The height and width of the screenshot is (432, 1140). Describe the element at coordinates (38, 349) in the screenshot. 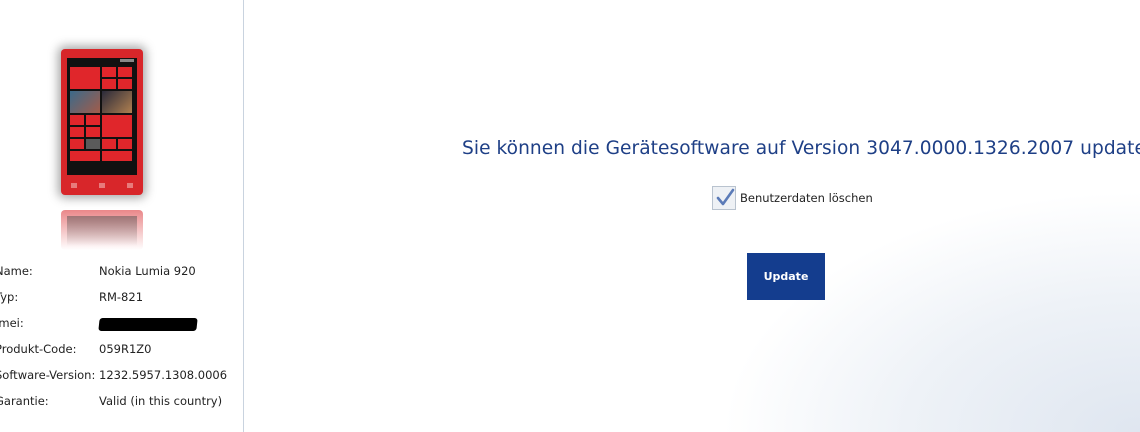

I see `info-label: Produkt-Code:` at that location.